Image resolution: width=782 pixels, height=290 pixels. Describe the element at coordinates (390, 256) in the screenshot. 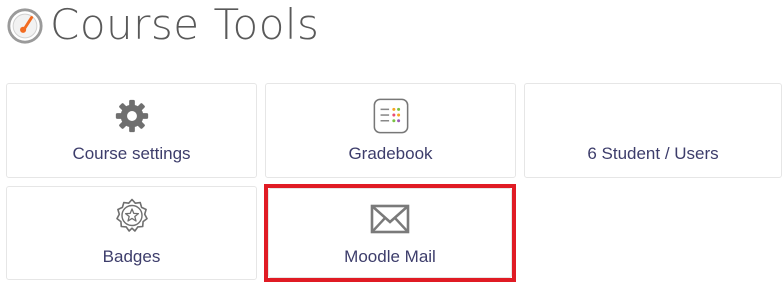

I see `moodle-mail-label: Moodle Mail` at that location.